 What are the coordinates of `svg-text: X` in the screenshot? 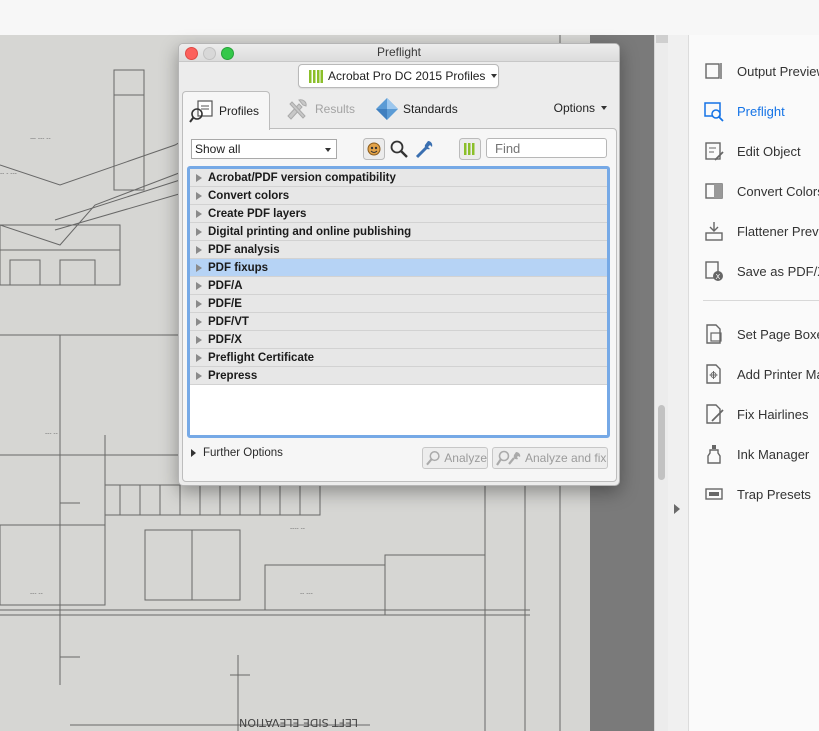 It's located at (718, 277).